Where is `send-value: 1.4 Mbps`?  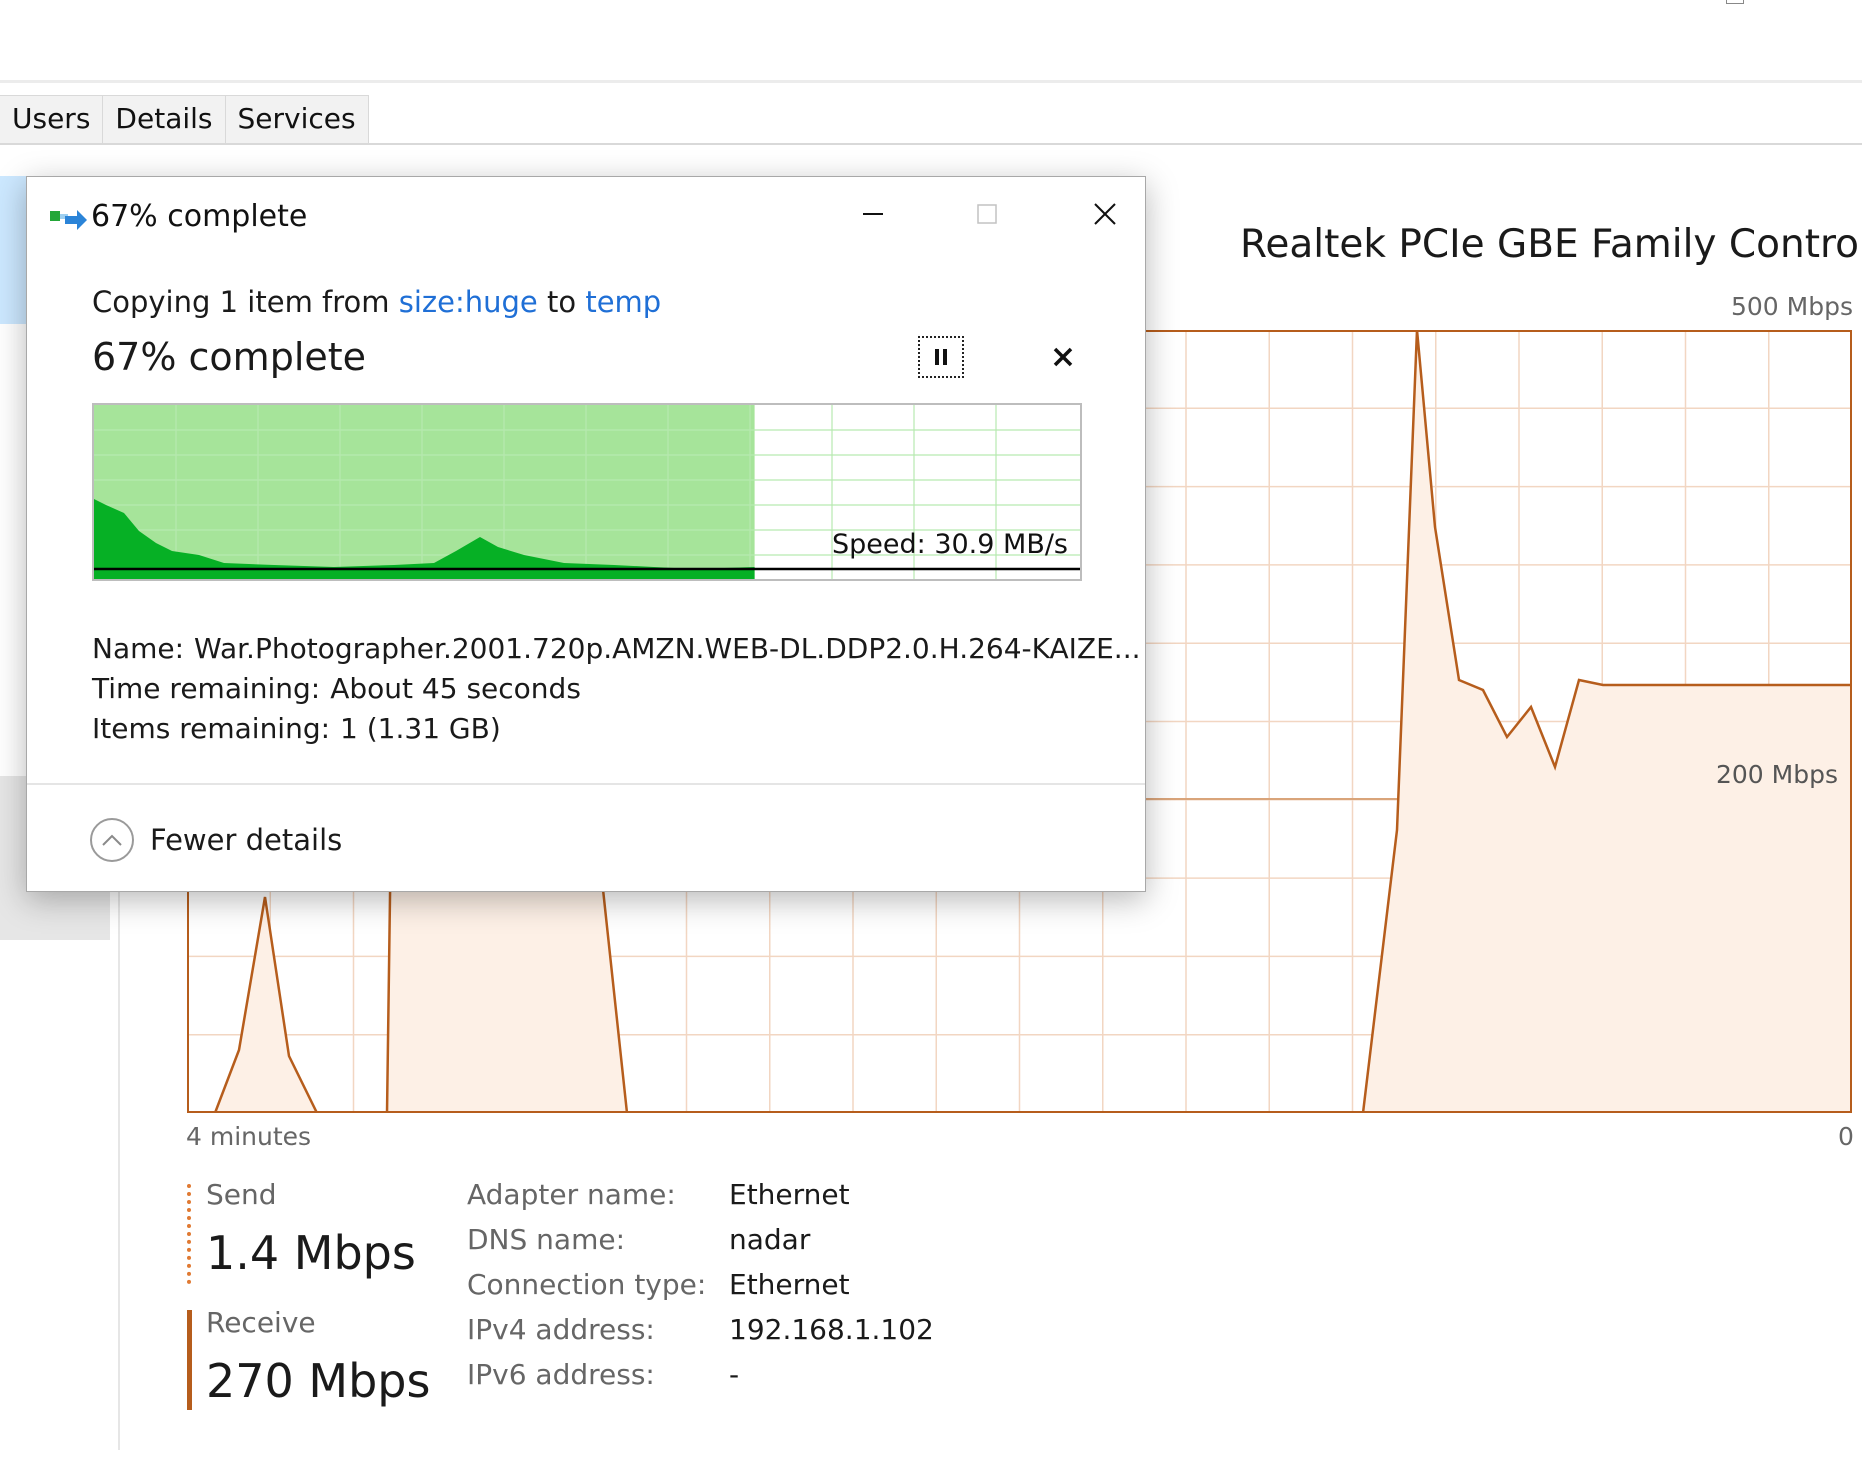 send-value: 1.4 Mbps is located at coordinates (311, 1253).